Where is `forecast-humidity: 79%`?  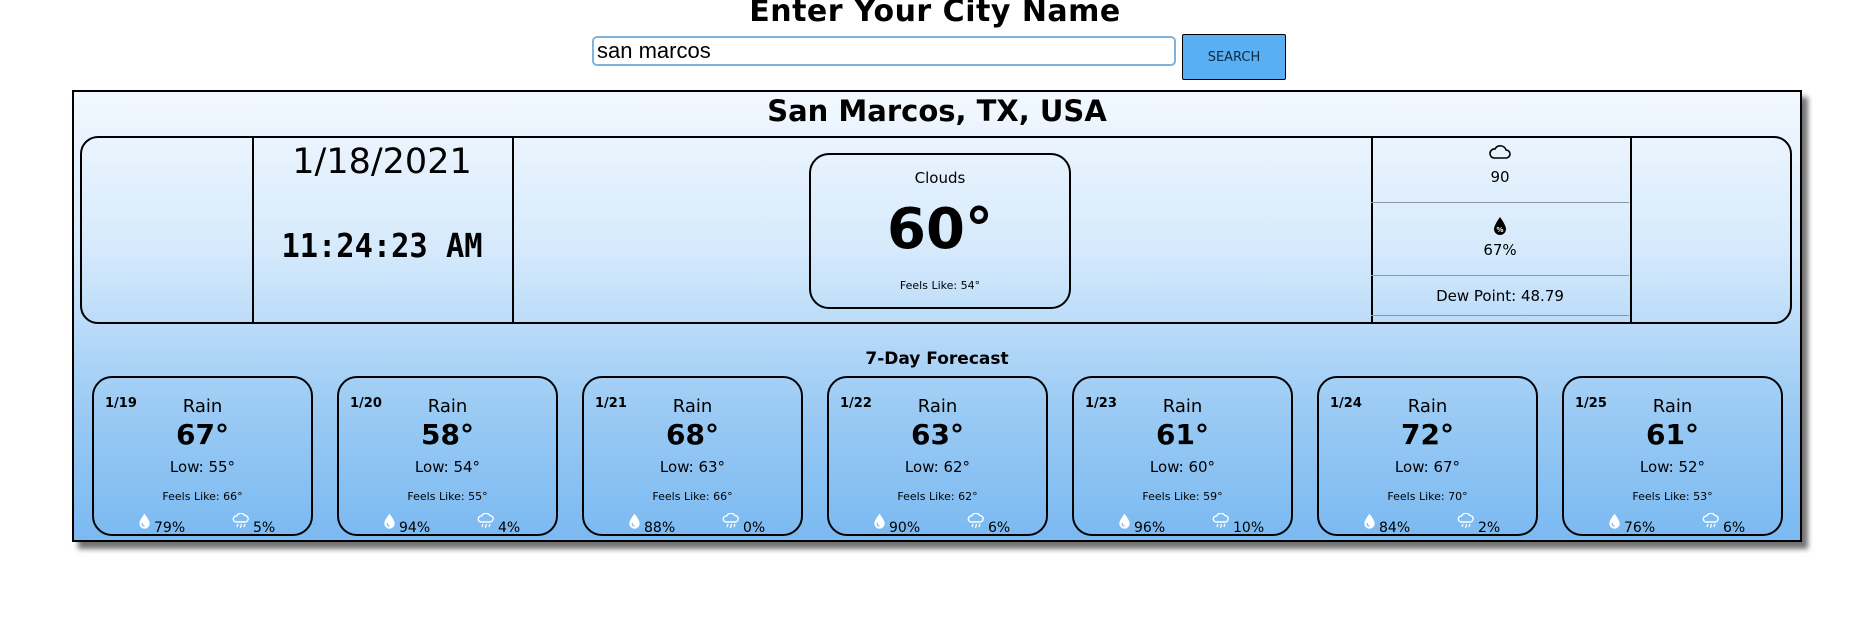 forecast-humidity: 79% is located at coordinates (161, 524).